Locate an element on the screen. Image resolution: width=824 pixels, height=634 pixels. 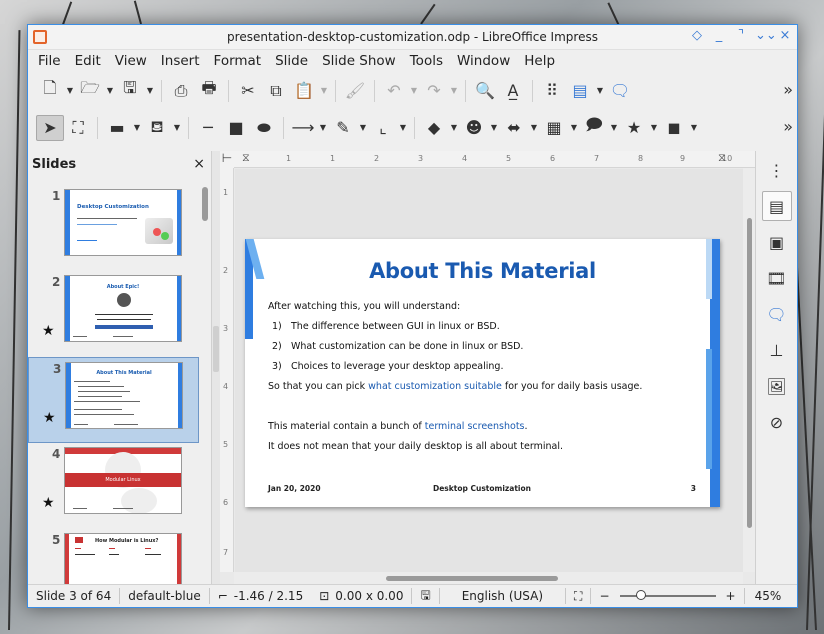
display-views-dropdown-icon: ▼ is located at coordinates (600, 90).